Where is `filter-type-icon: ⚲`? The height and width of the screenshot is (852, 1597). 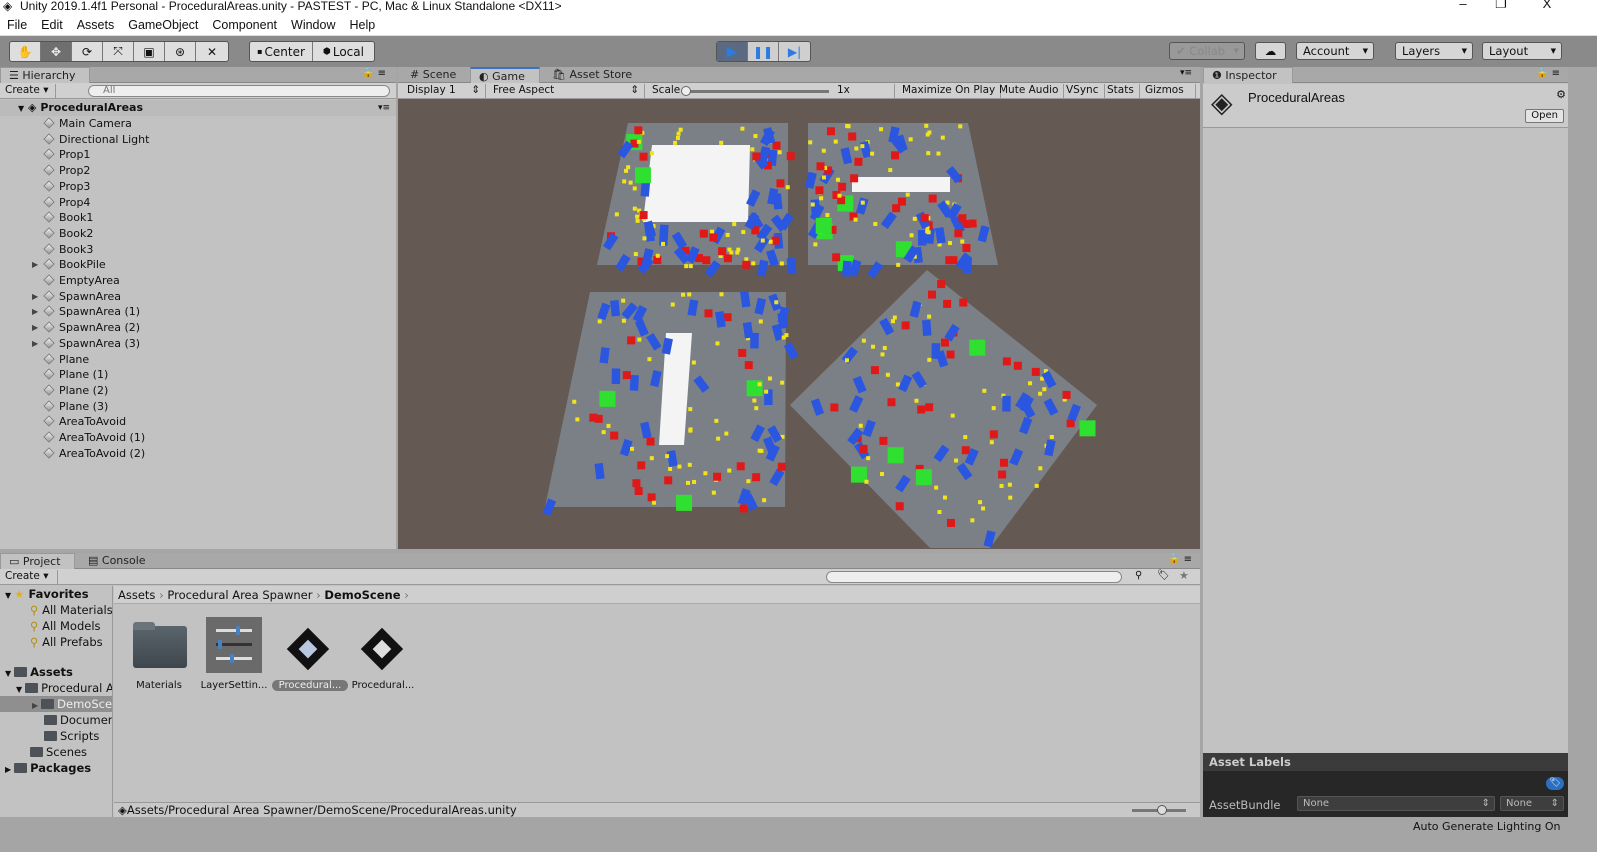 filter-type-icon: ⚲ is located at coordinates (1138, 575).